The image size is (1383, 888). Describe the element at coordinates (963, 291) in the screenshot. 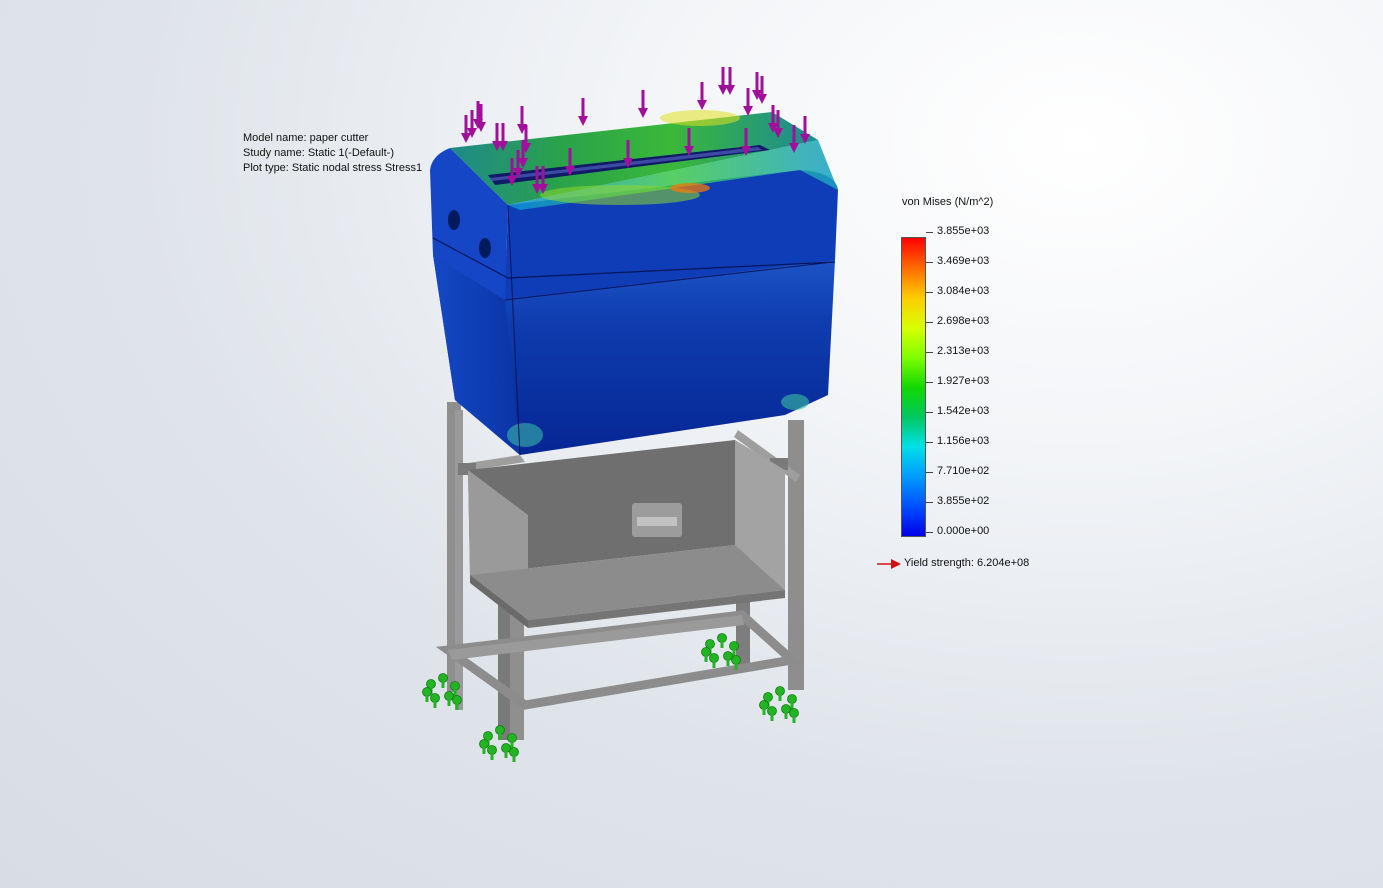

I see `colorbar-tick-label: 3.084e+03` at that location.